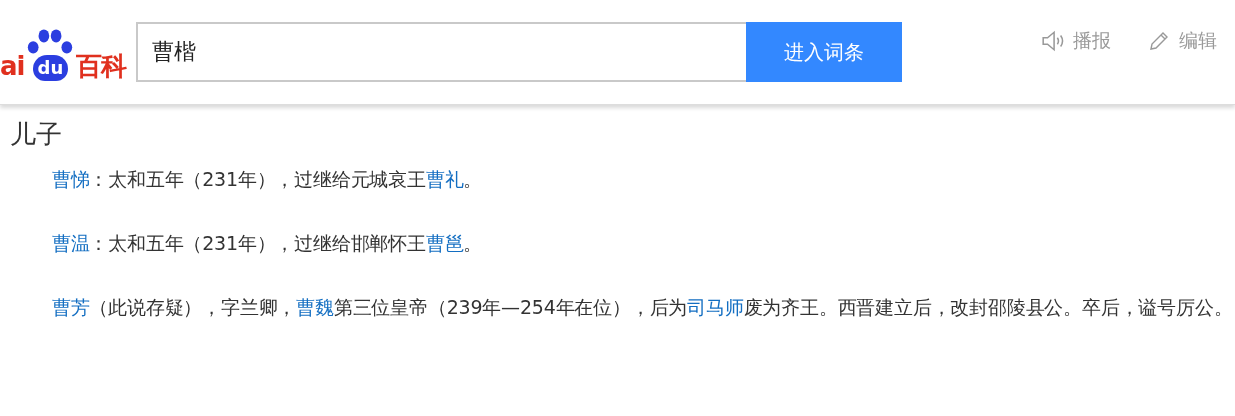 The width and height of the screenshot is (1235, 416). I want to click on link: 曹温, so click(70, 243).